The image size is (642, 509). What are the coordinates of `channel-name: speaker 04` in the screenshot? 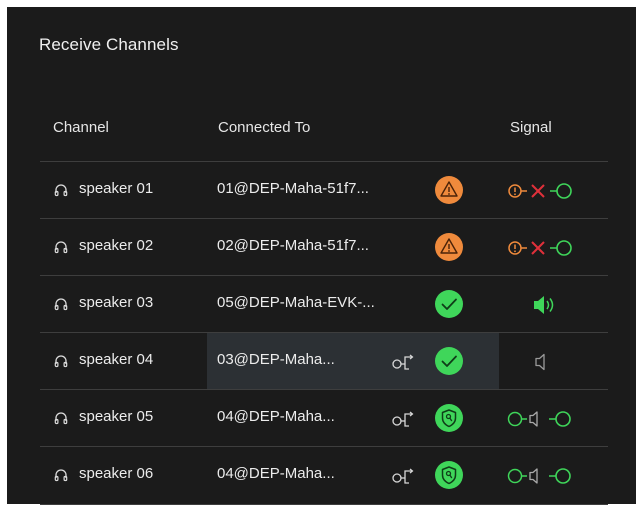 It's located at (116, 359).